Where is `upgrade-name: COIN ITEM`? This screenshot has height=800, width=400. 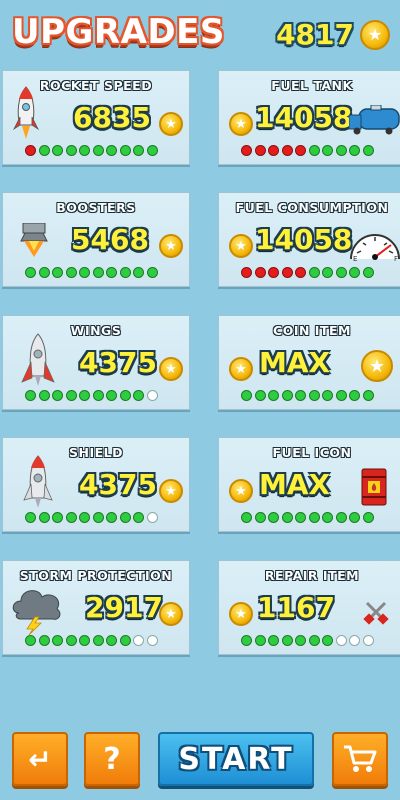
upgrade-name: COIN ITEM is located at coordinates (312, 330).